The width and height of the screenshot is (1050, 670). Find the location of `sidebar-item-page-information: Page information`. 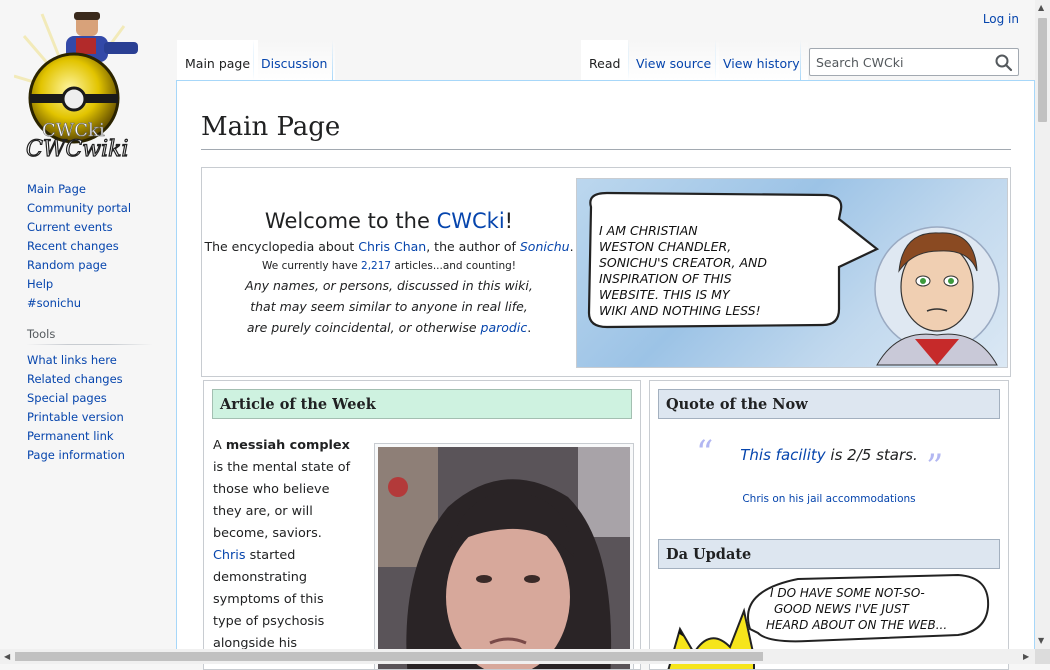

sidebar-item-page-information: Page information is located at coordinates (76, 455).